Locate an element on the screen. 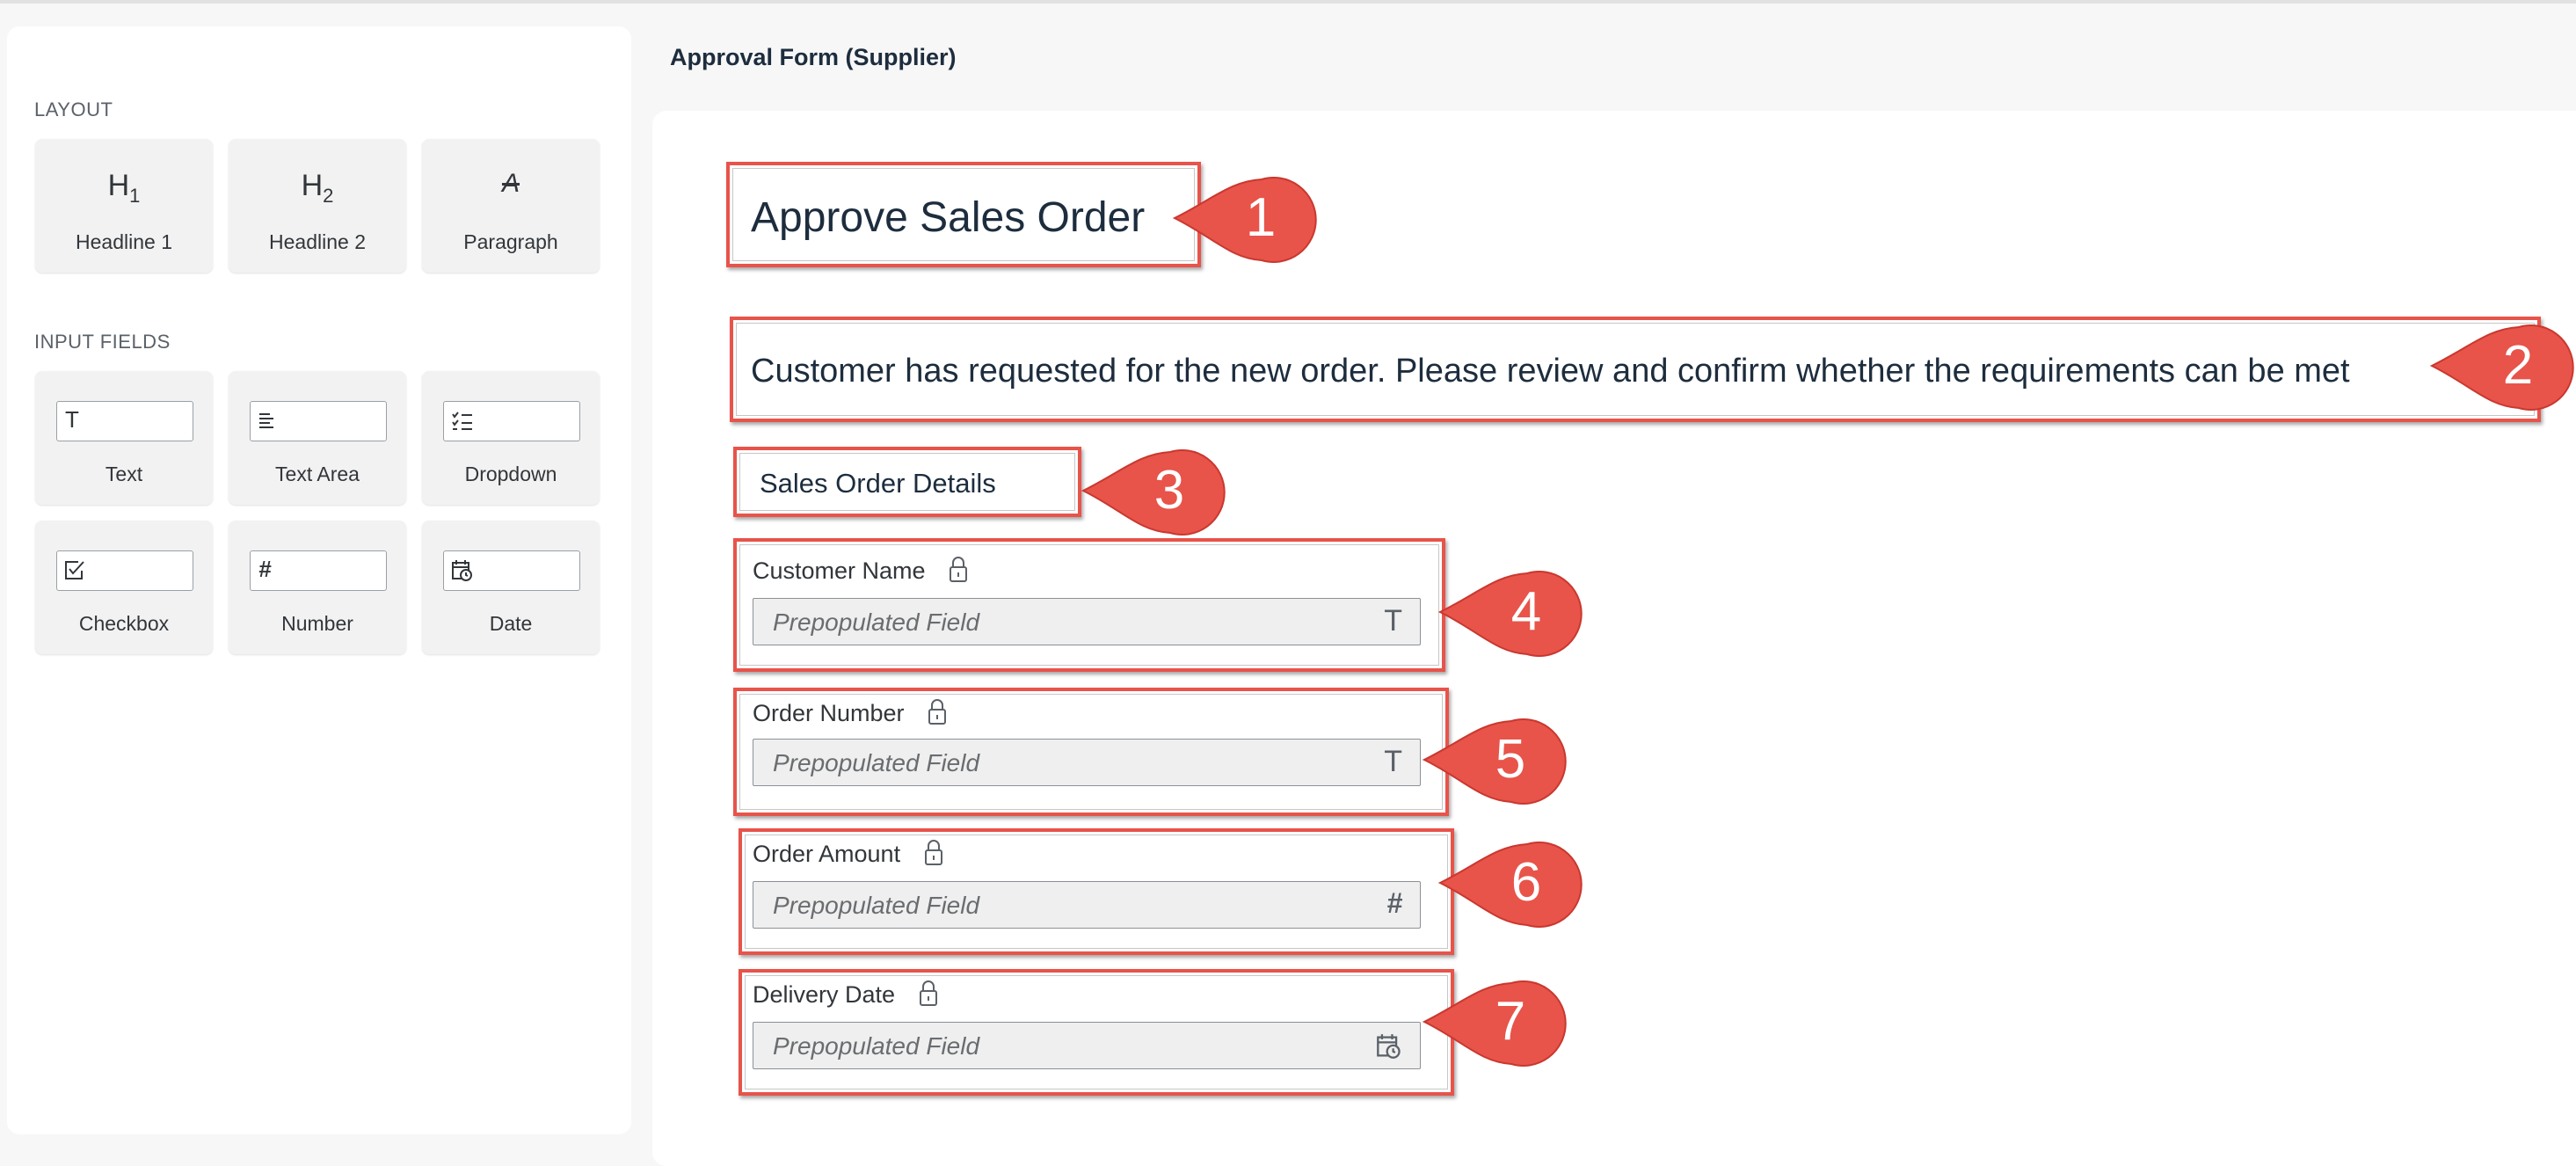 Image resolution: width=2576 pixels, height=1166 pixels. customer-name-input: Prepopulated Field T is located at coordinates (1087, 621).